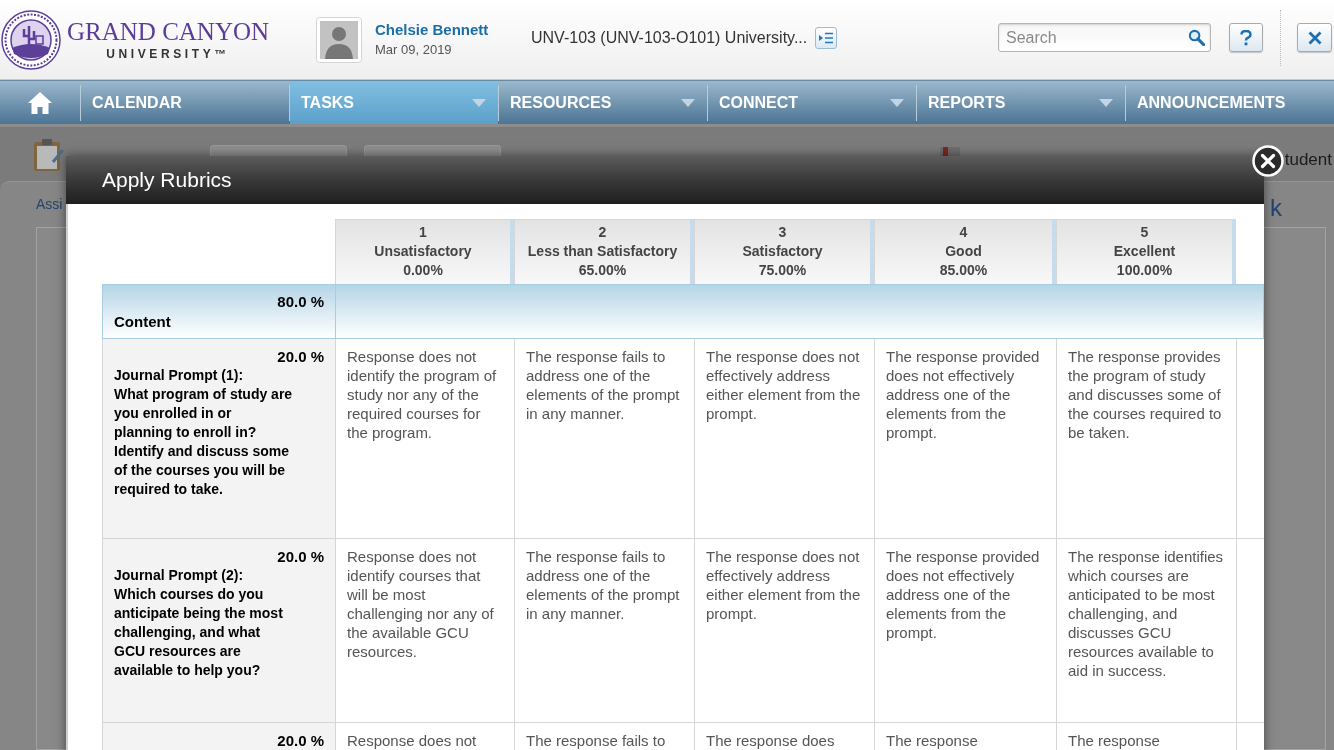 The width and height of the screenshot is (1334, 750). I want to click on user-name: Chelsie Bennett, so click(453, 30).